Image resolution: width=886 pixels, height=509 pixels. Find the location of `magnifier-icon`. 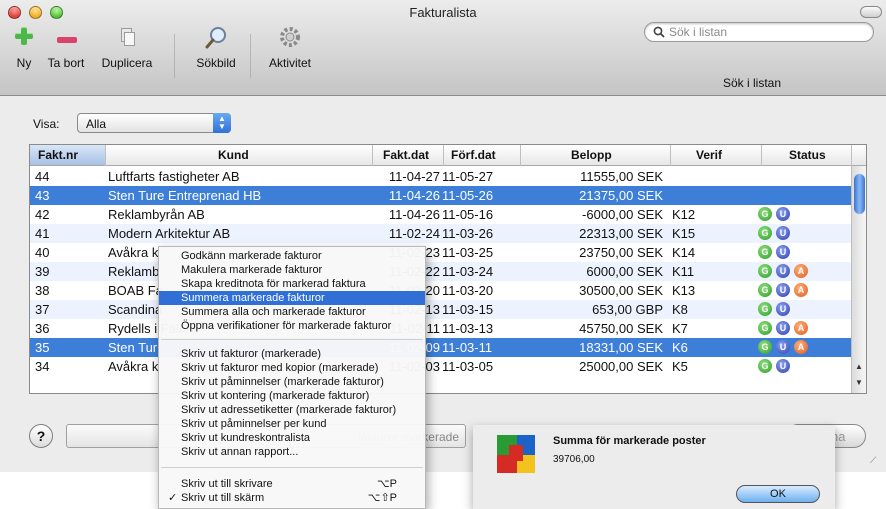

magnifier-icon is located at coordinates (216, 39).